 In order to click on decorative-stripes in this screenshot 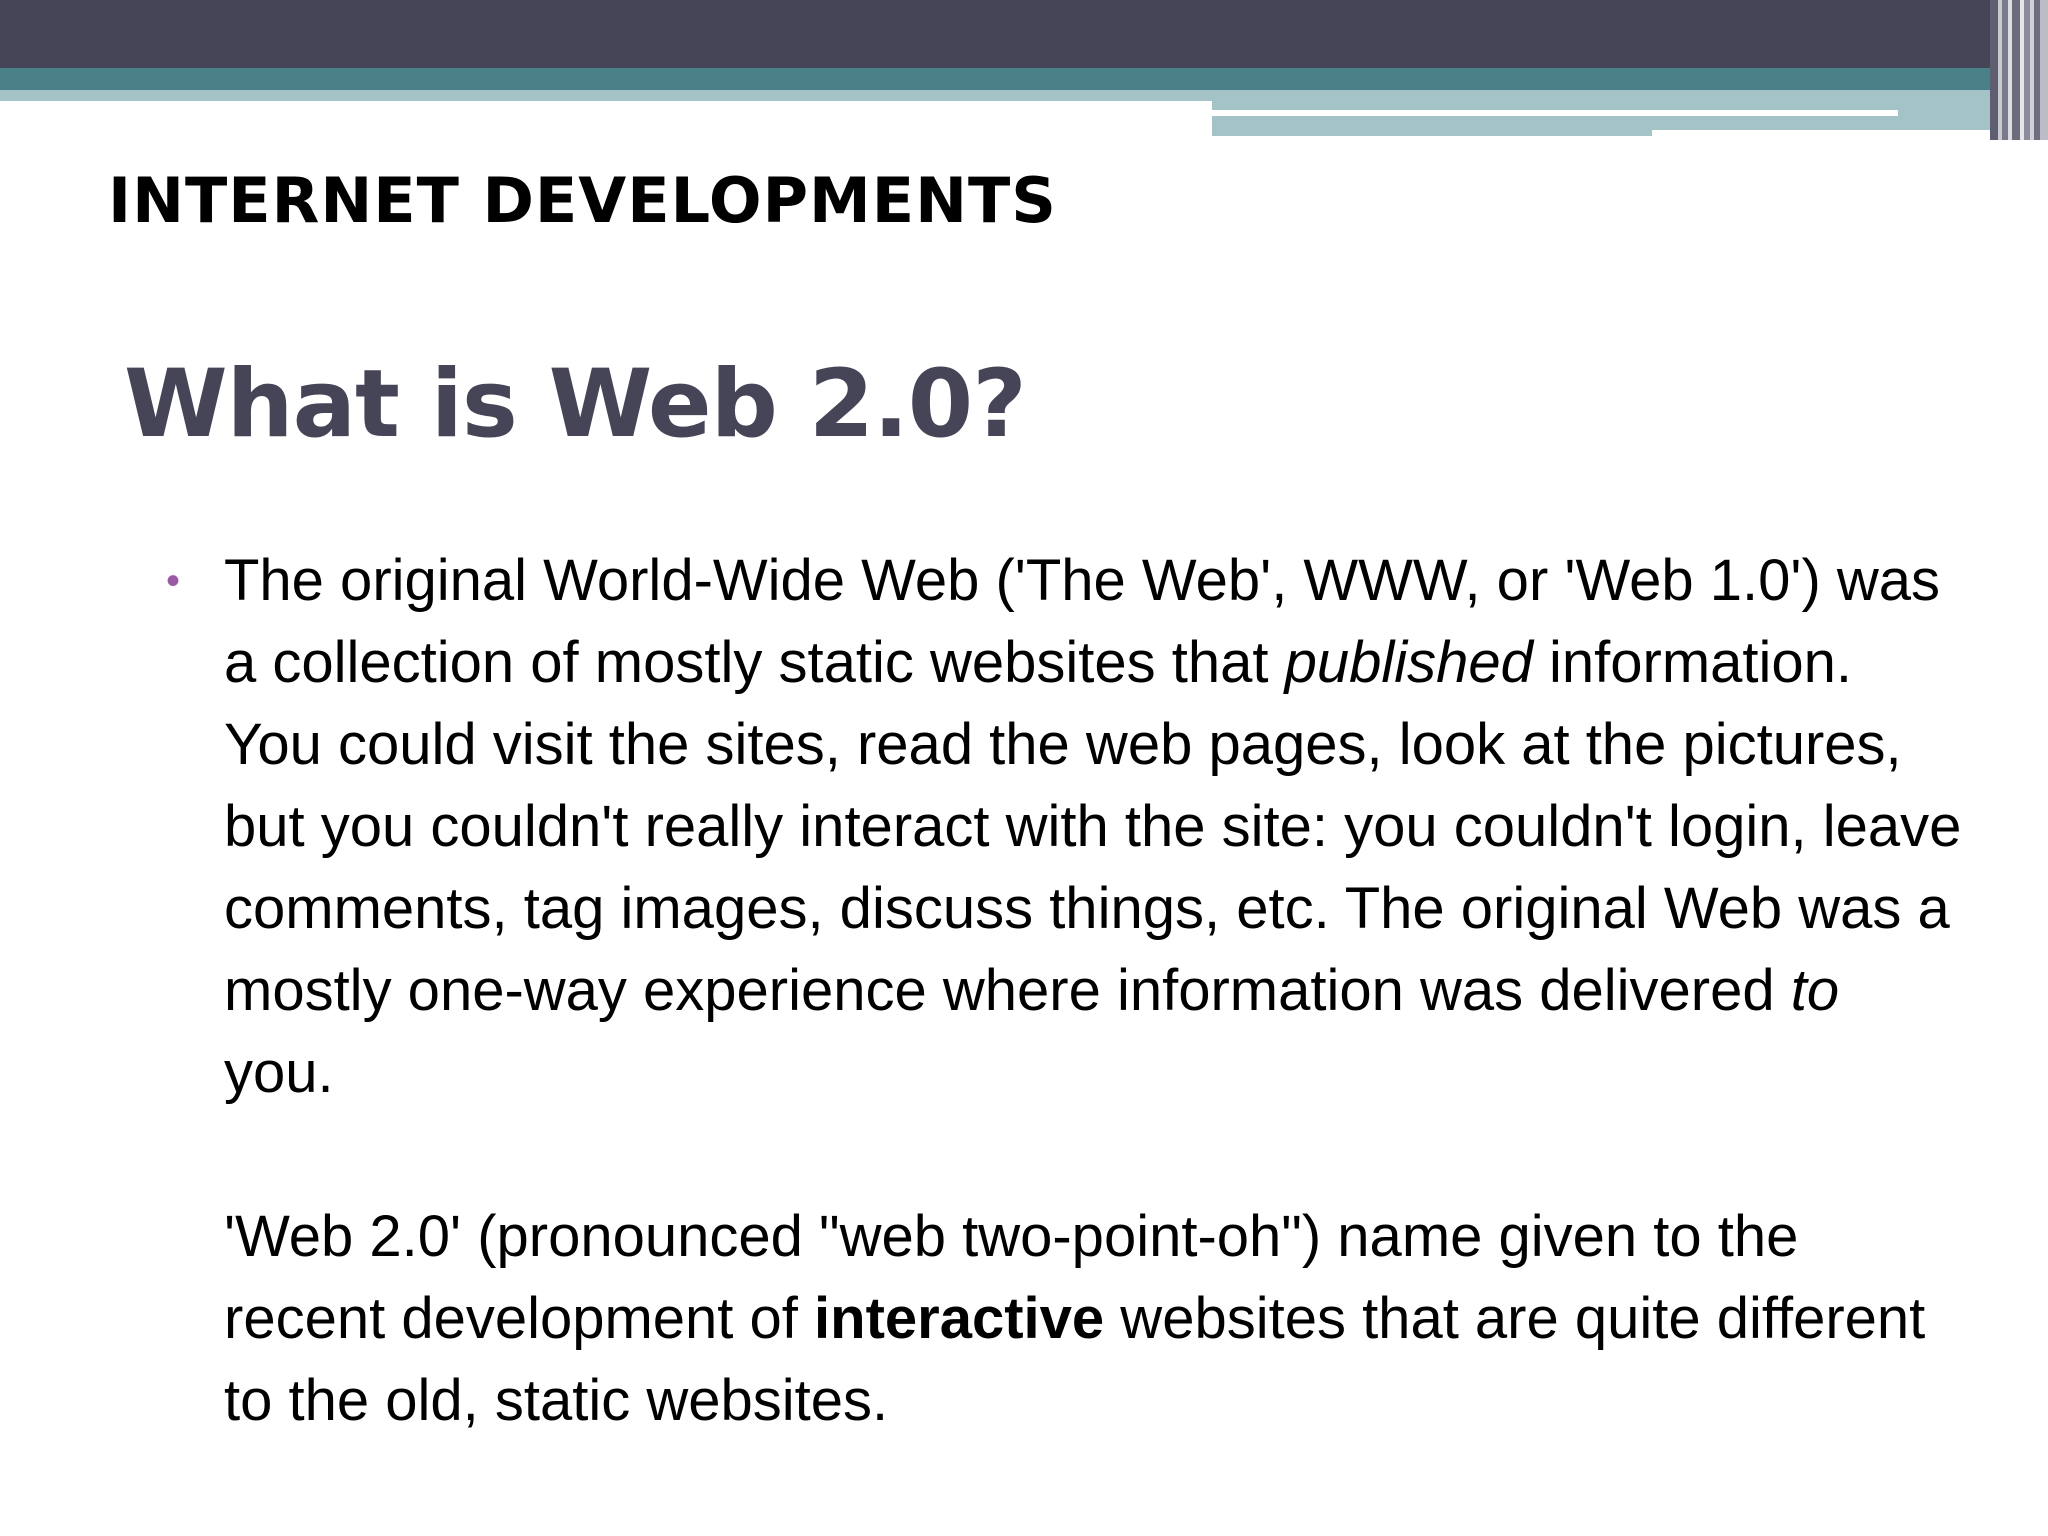, I will do `click(2019, 70)`.